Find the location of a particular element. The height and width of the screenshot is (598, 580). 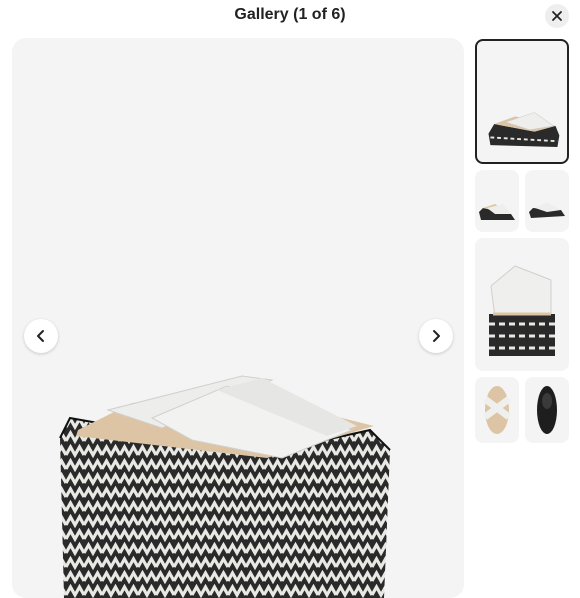

close-icon is located at coordinates (557, 16).